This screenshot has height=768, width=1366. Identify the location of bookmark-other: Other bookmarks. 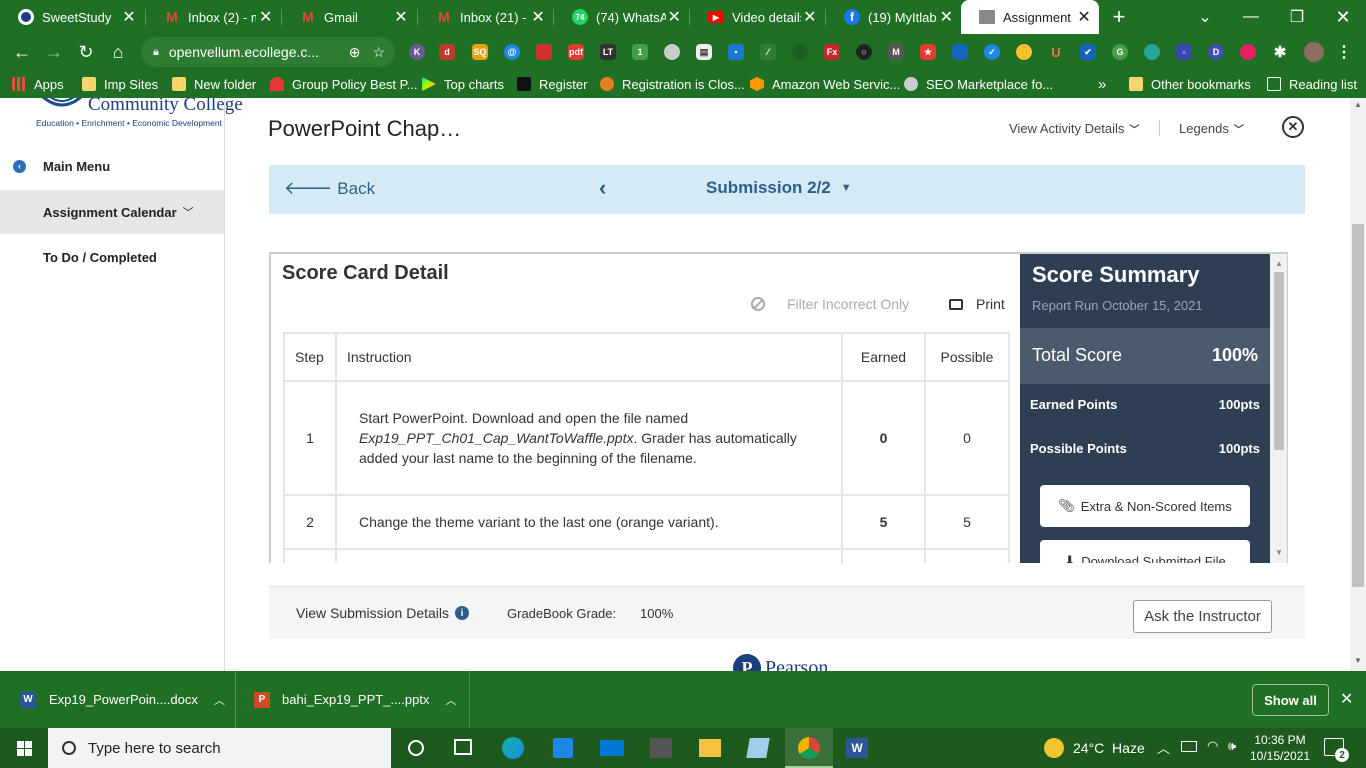
(1190, 84).